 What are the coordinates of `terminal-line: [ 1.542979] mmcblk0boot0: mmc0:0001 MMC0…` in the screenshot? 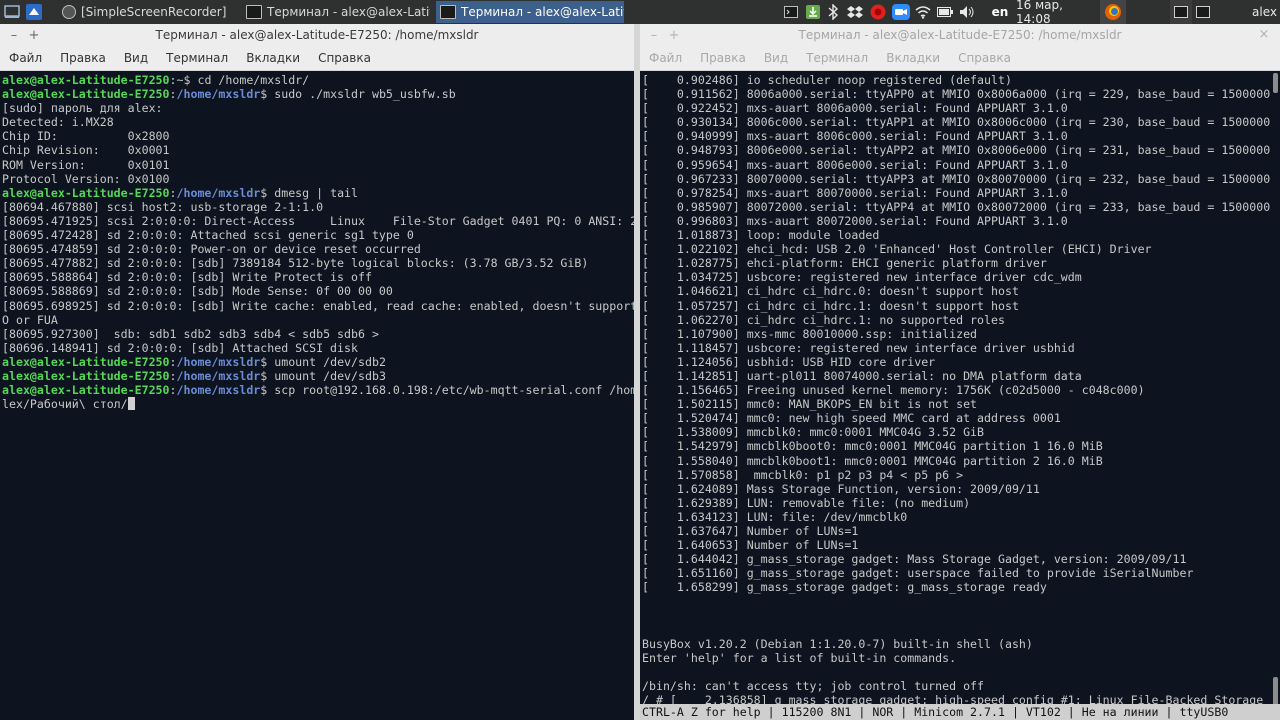 It's located at (872, 446).